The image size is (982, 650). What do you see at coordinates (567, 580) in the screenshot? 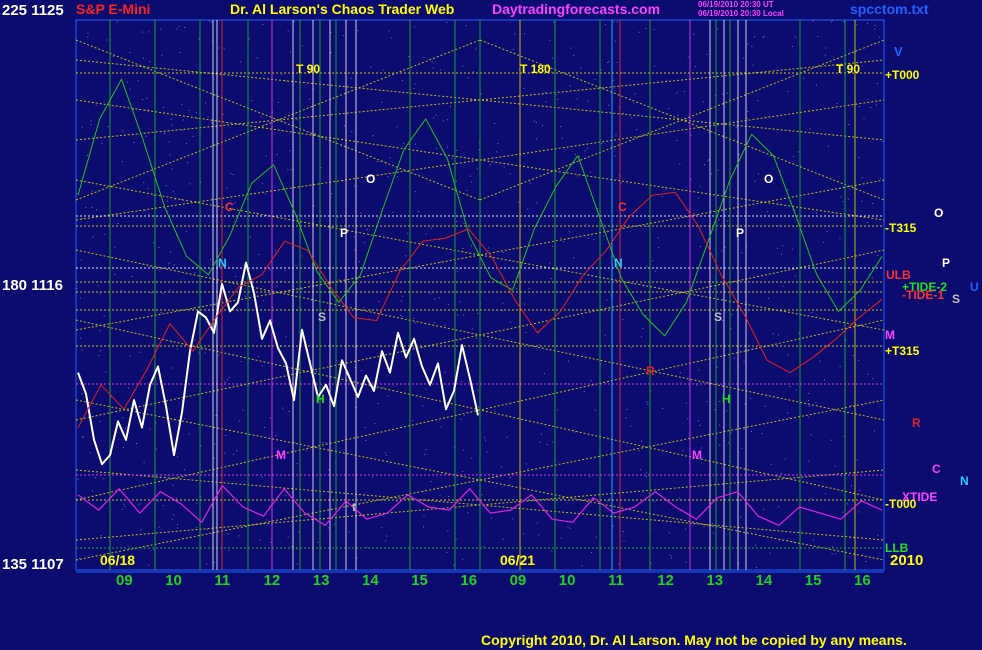
I see `x-tick-label: 10` at bounding box center [567, 580].